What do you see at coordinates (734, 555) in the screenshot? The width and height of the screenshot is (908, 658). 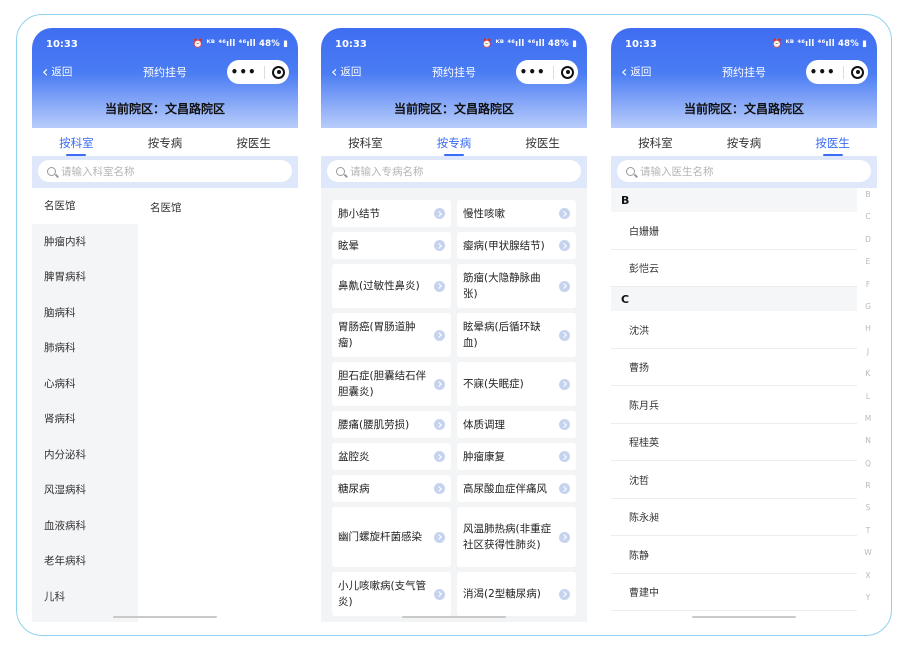 I see `doctor-item: 陈静` at bounding box center [734, 555].